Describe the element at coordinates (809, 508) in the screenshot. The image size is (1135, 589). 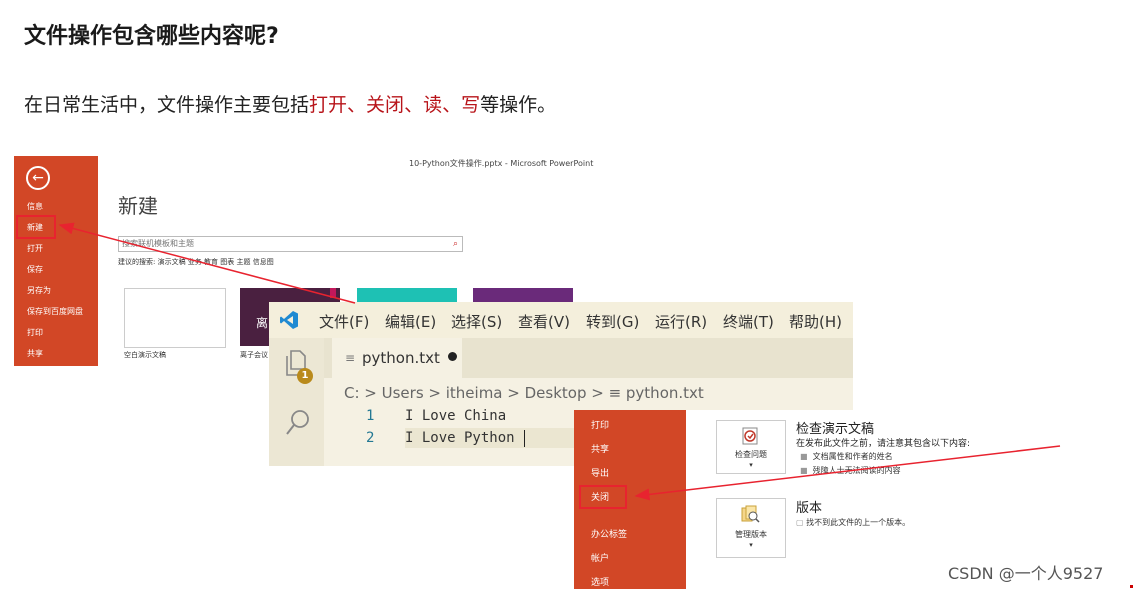
I see `versions-title: 版本` at that location.